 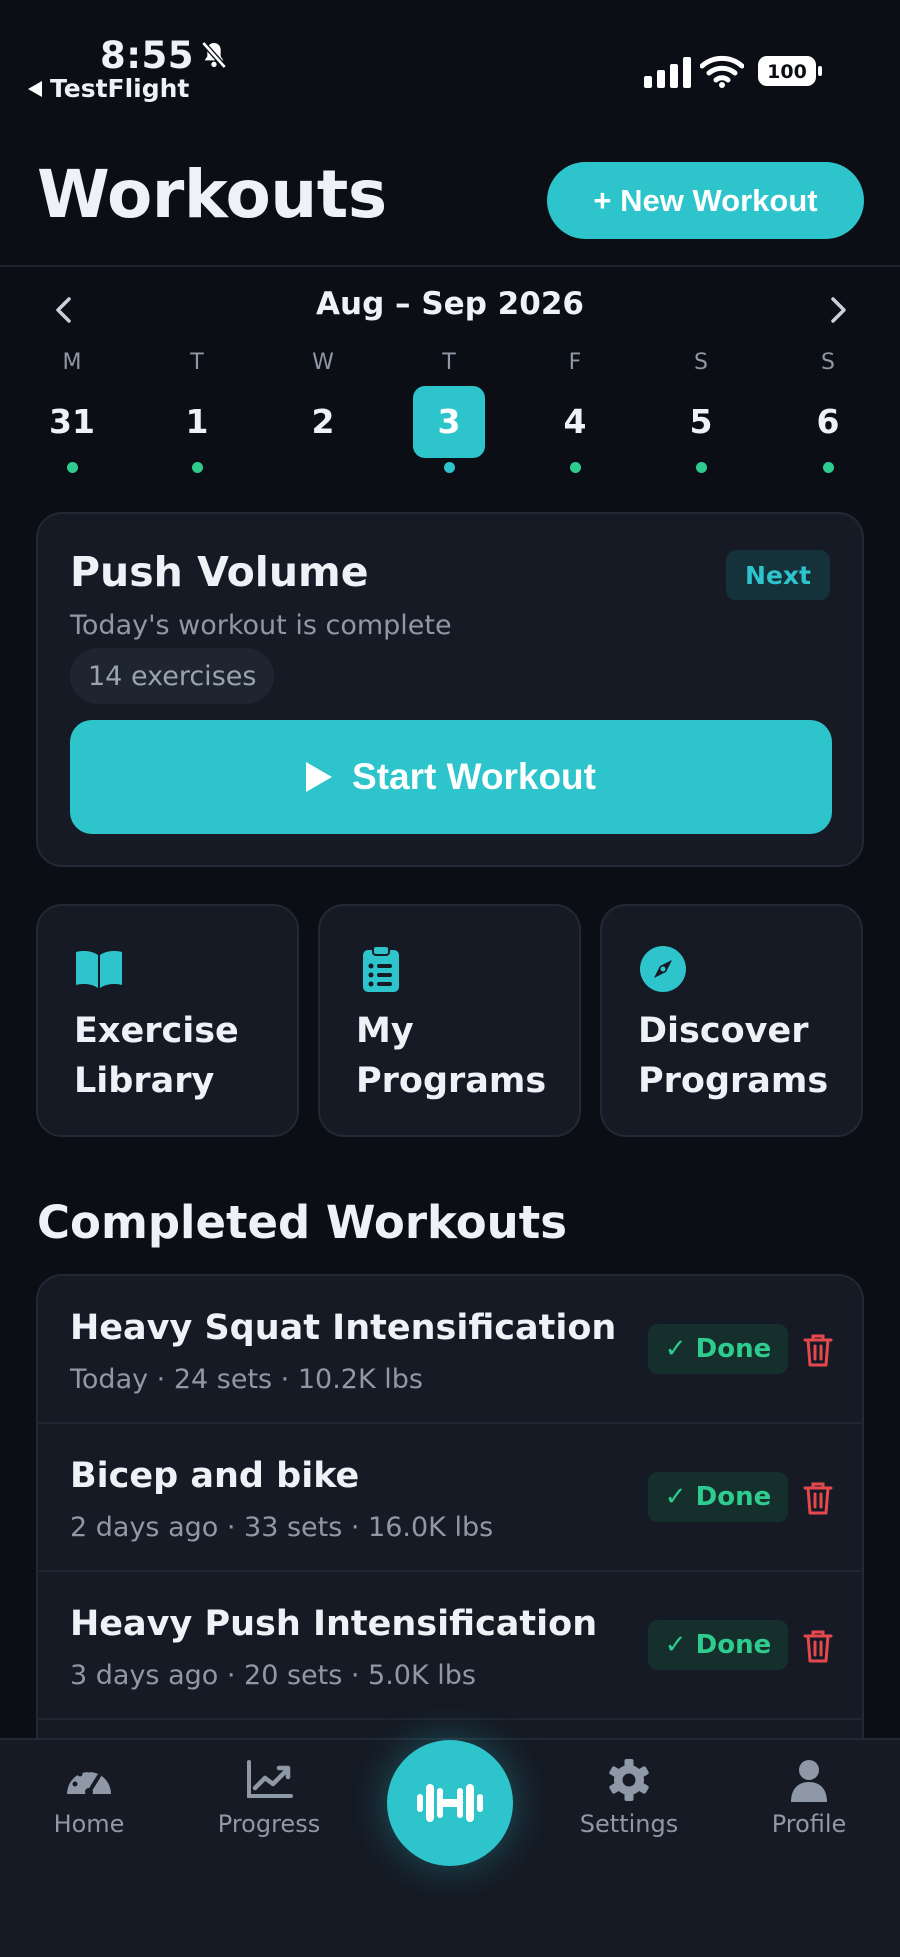 What do you see at coordinates (667, 72) in the screenshot?
I see `signal-icon` at bounding box center [667, 72].